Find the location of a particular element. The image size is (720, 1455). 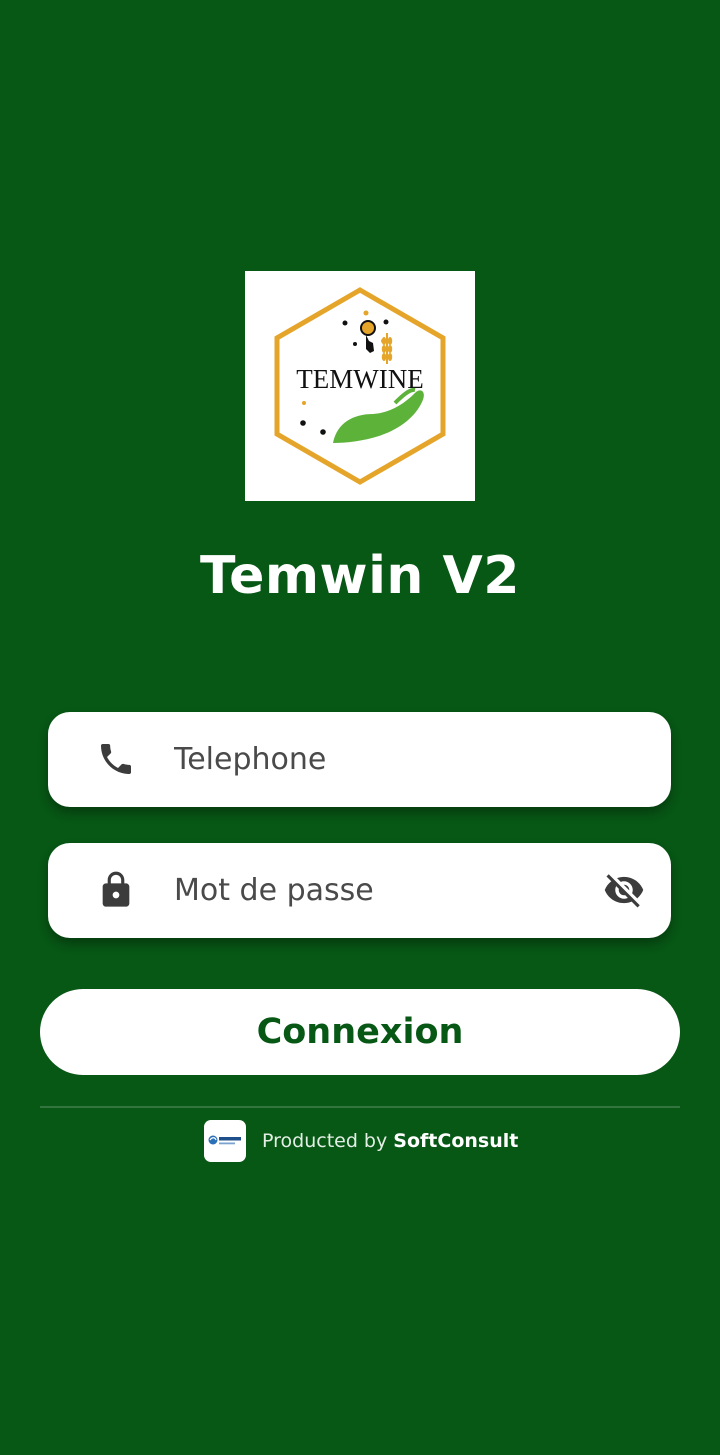

temwine-logo-icon: TEMWINE is located at coordinates (360, 386).